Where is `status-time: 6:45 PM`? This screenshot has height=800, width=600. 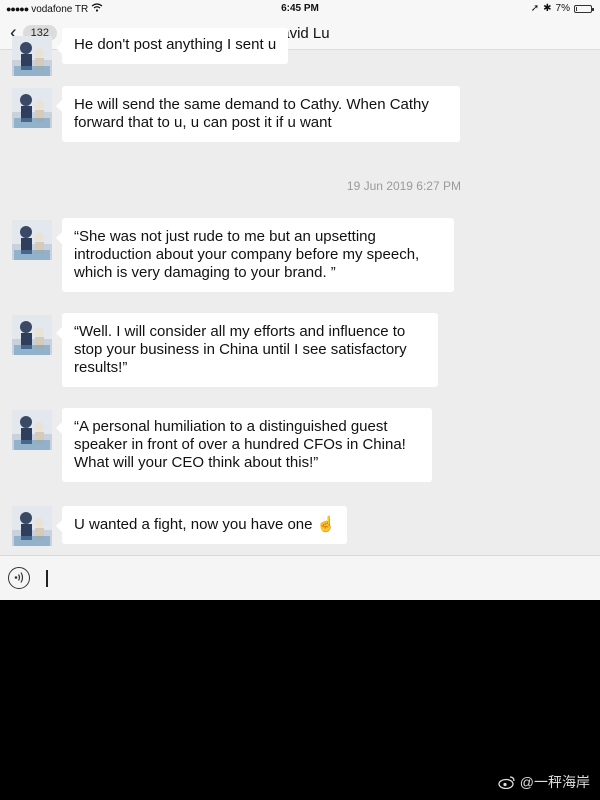 status-time: 6:45 PM is located at coordinates (300, 8).